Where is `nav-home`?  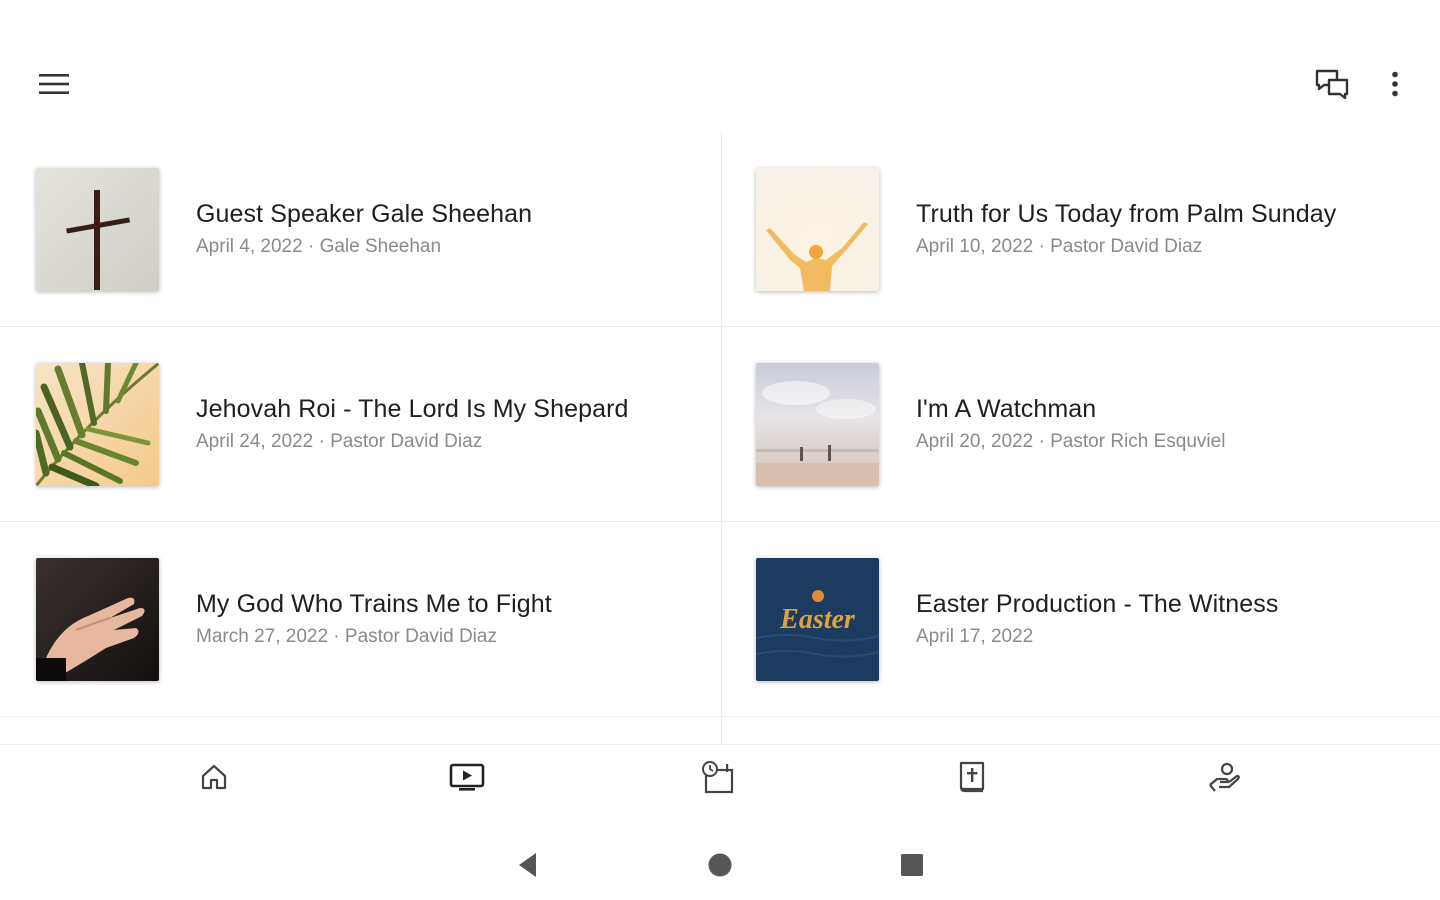 nav-home is located at coordinates (214, 777).